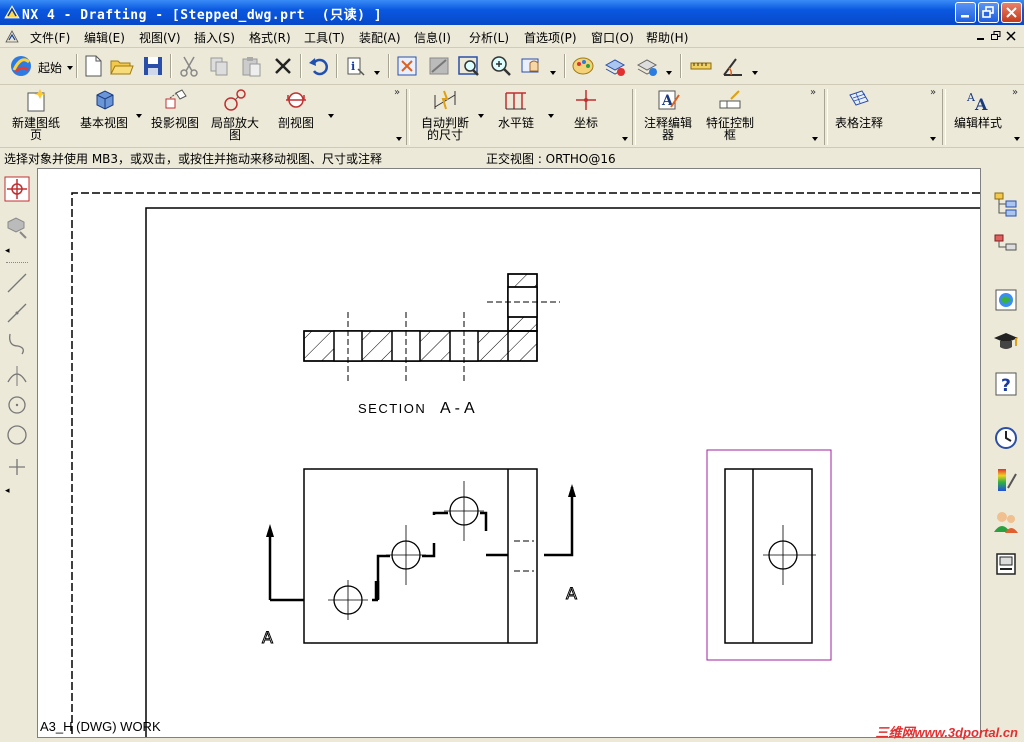  I want to click on dimension-dropdown-icon, so click(481, 116).